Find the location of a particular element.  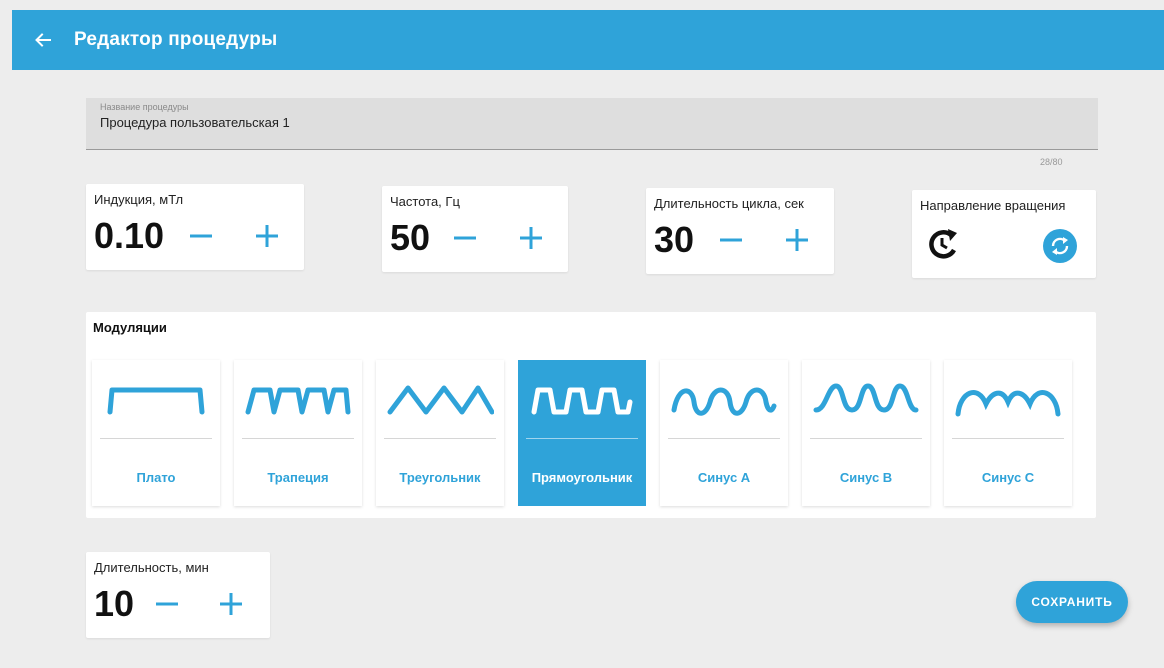

app-bar: Редактор процедуры is located at coordinates (588, 40).